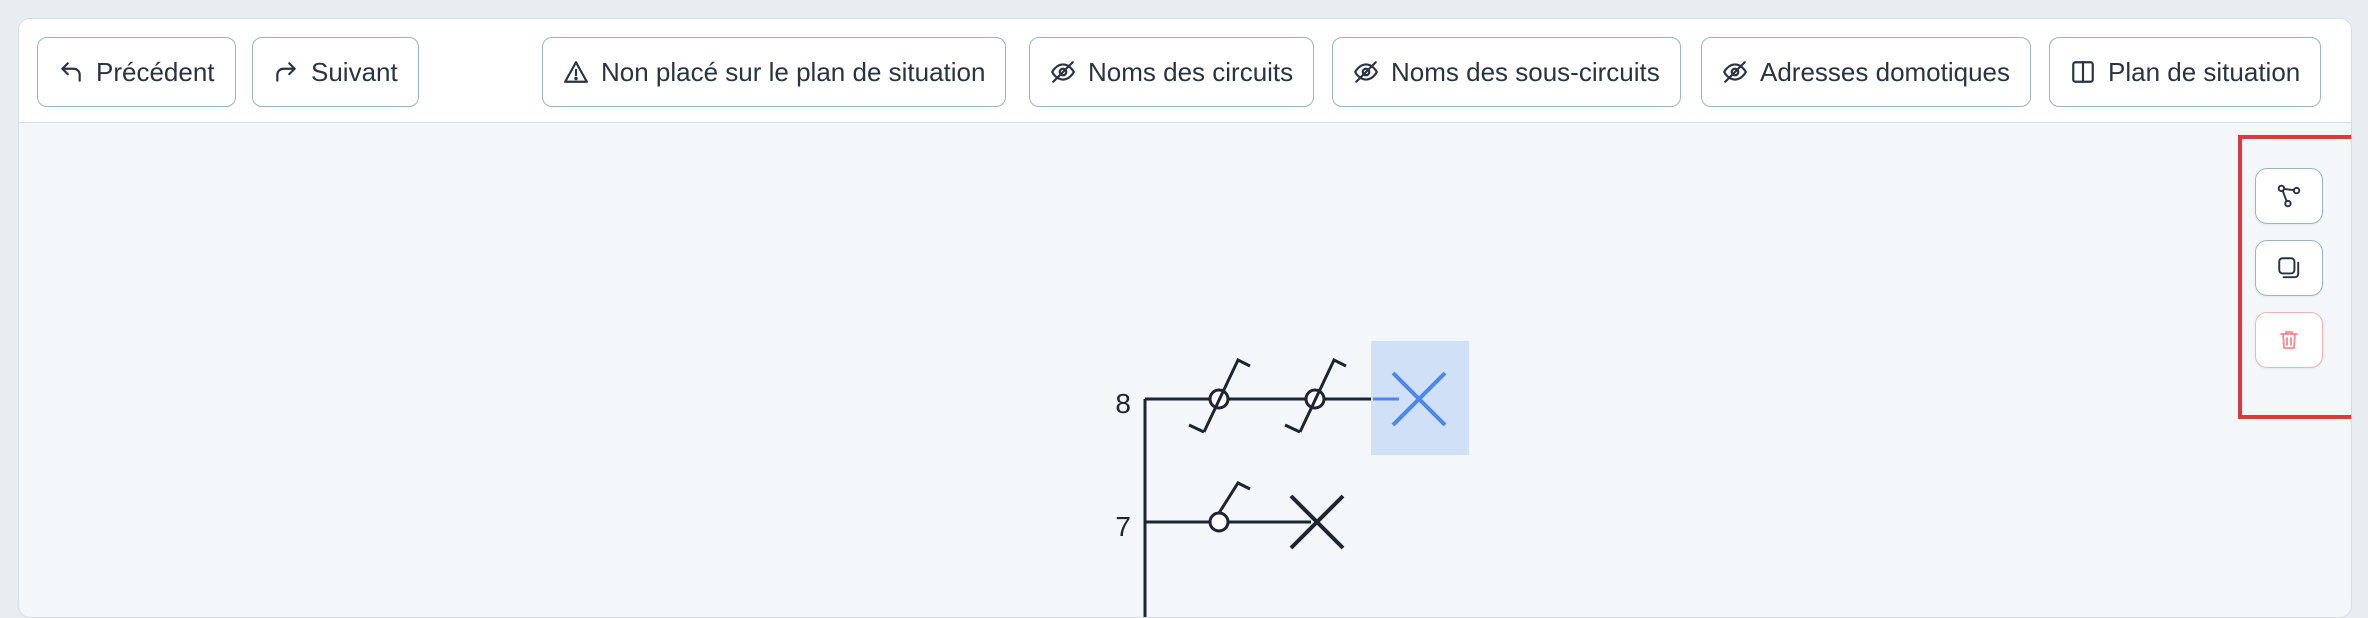 This screenshot has height=618, width=2368. What do you see at coordinates (576, 72) in the screenshot?
I see `warning-triangle-icon` at bounding box center [576, 72].